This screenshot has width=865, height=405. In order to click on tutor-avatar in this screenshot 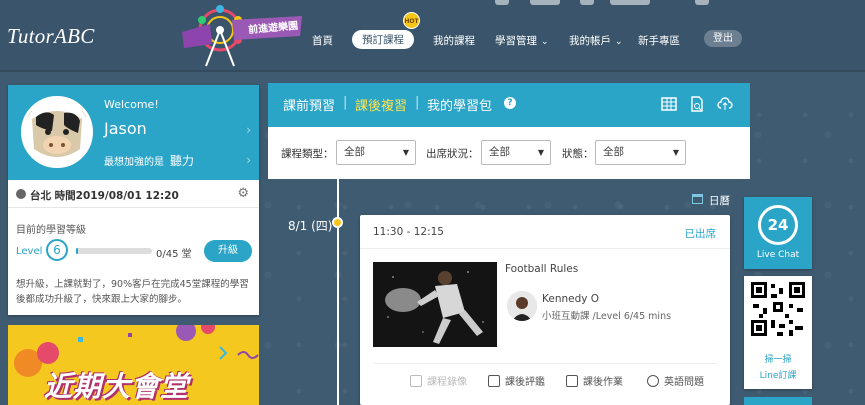, I will do `click(522, 306)`.